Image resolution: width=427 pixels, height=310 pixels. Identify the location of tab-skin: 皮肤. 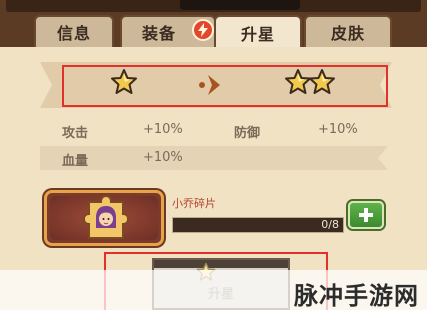
(348, 31).